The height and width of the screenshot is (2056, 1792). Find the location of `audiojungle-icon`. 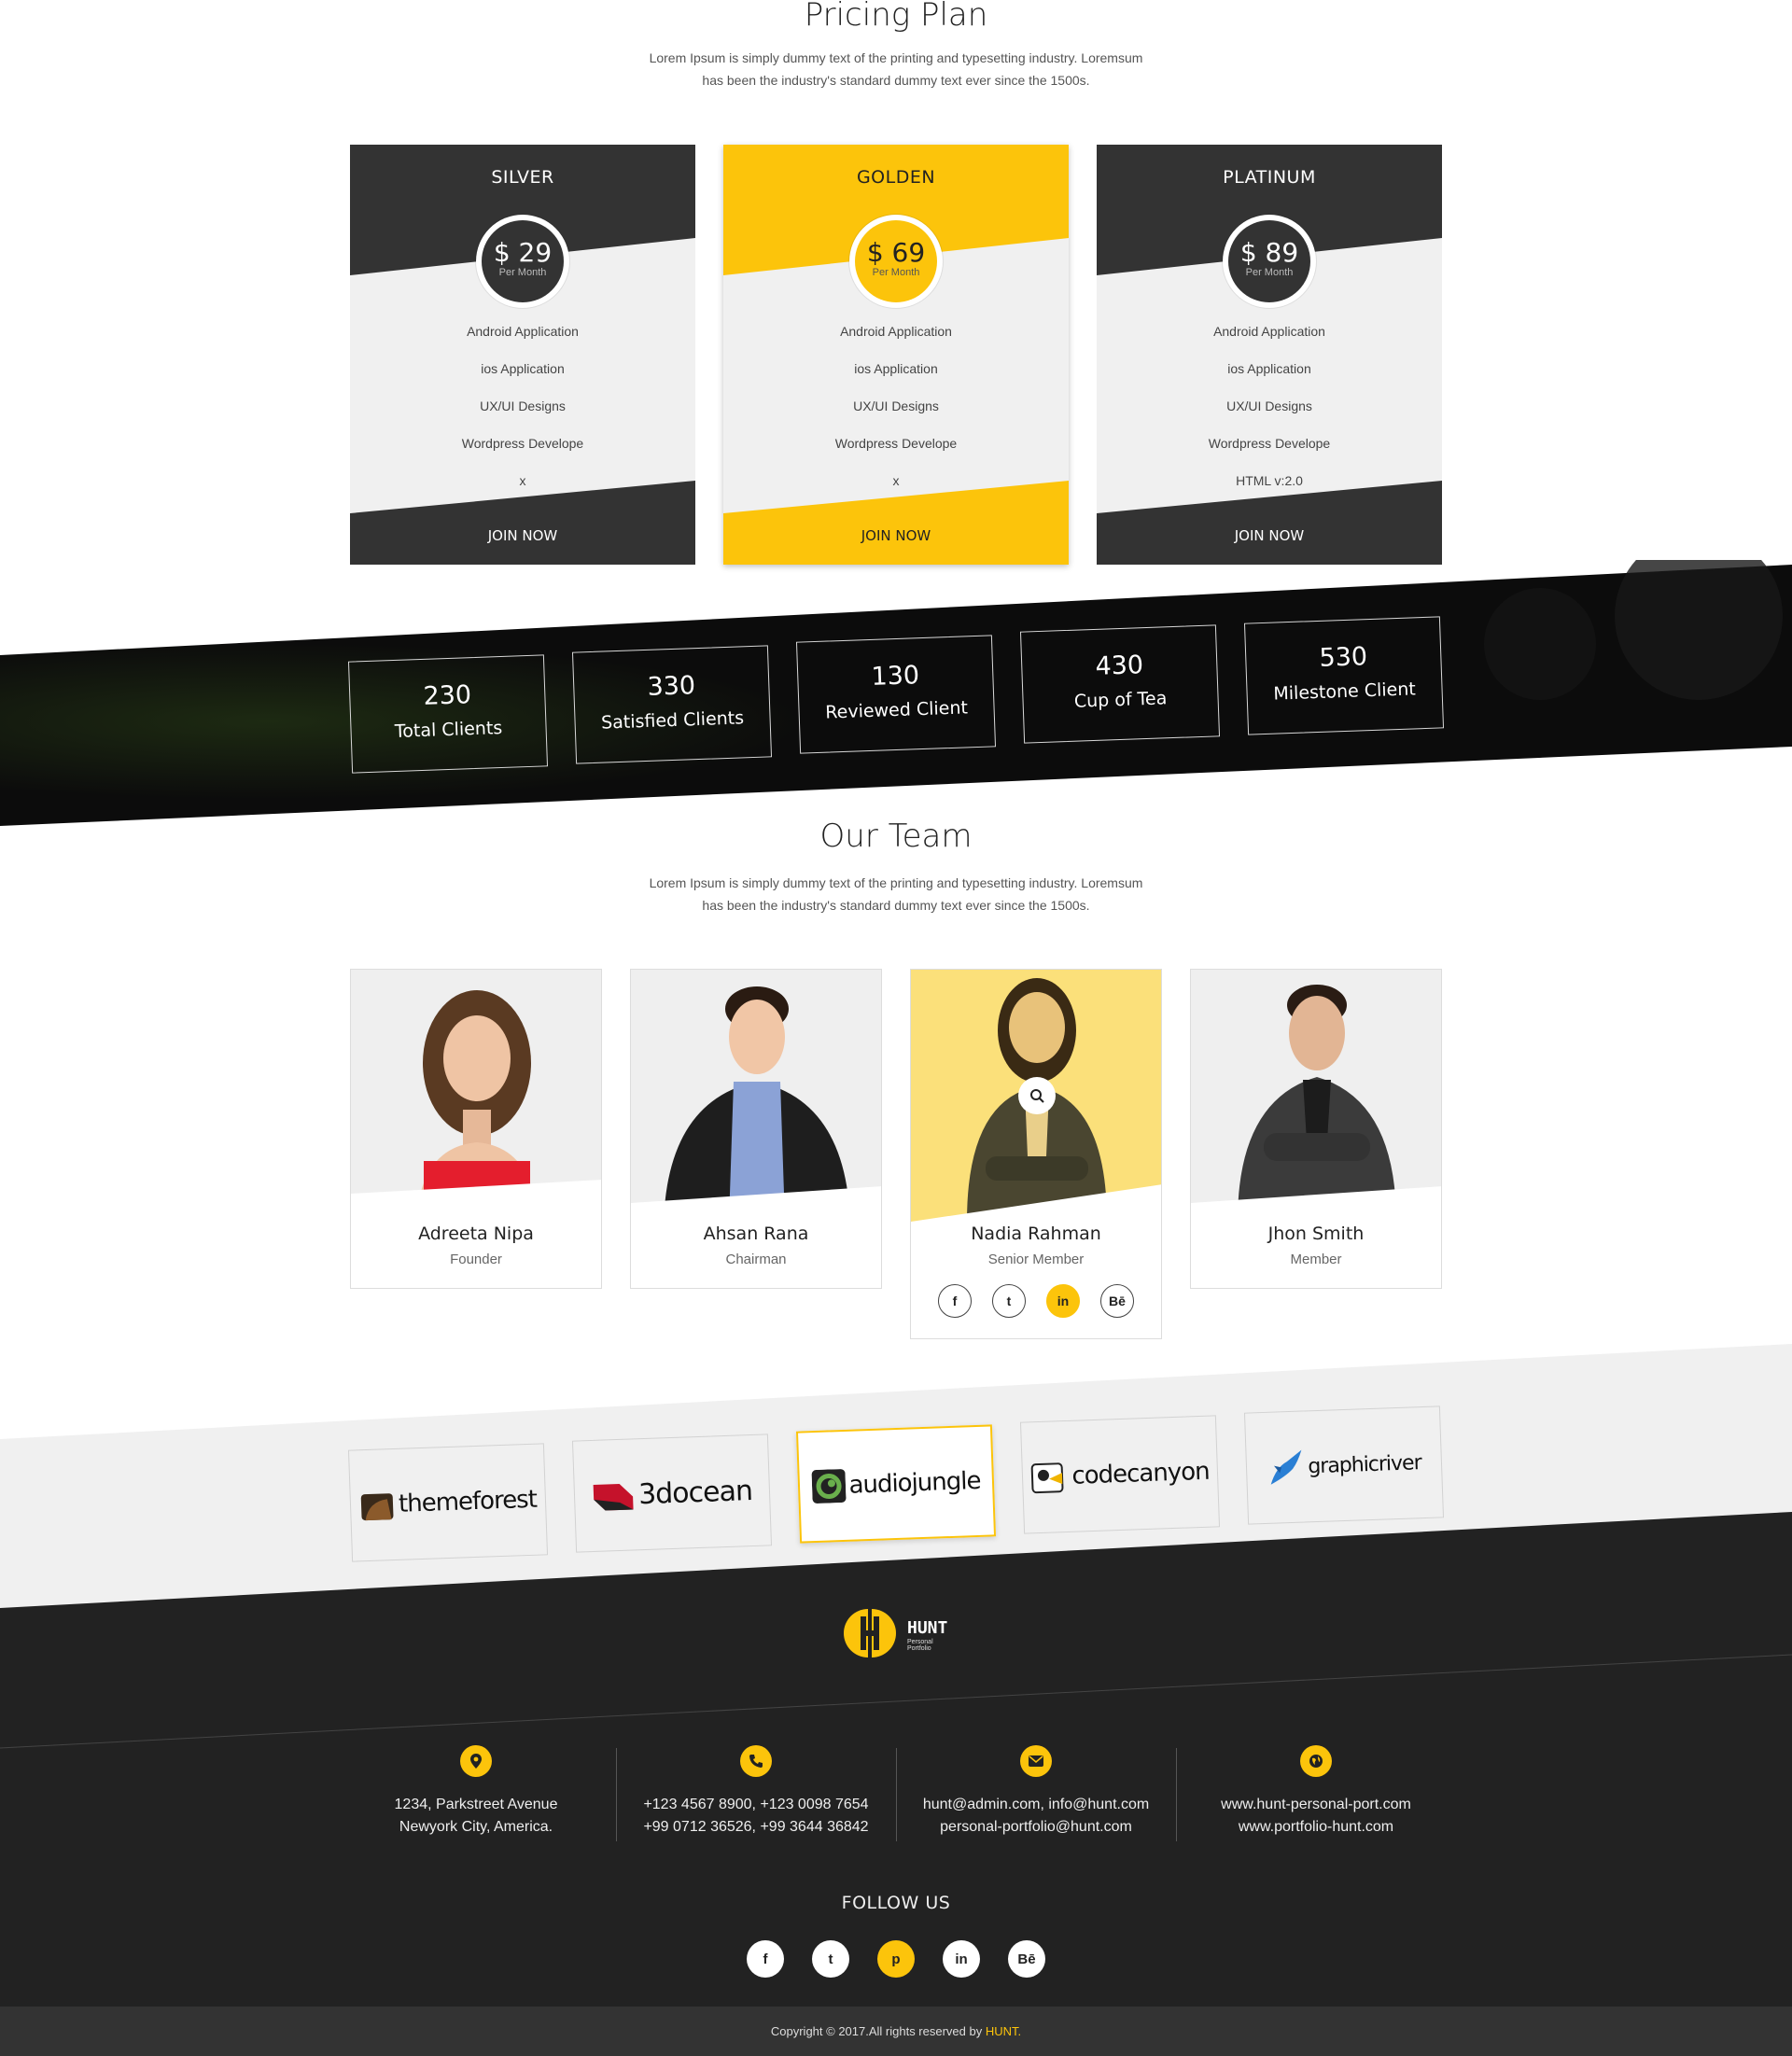

audiojungle-icon is located at coordinates (829, 1486).